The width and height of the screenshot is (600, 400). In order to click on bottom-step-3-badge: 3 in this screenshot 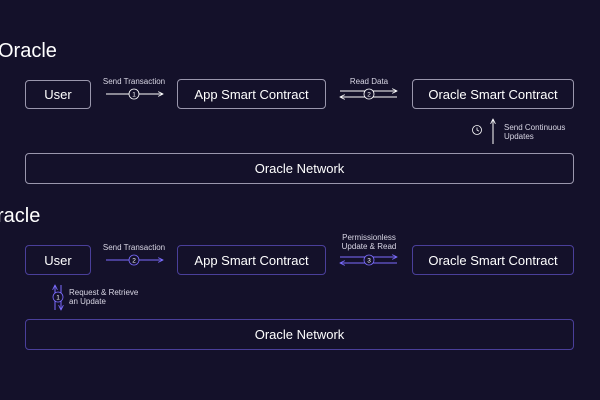, I will do `click(369, 261)`.